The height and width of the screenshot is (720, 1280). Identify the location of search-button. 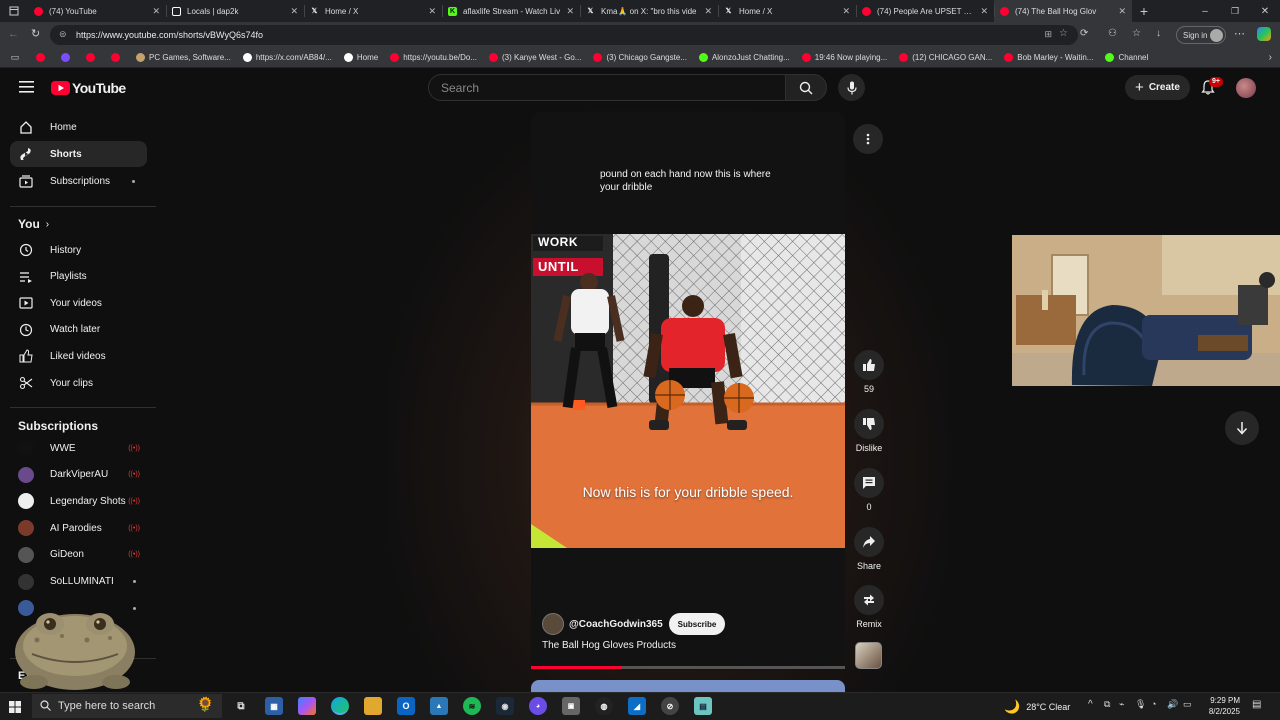
(806, 87).